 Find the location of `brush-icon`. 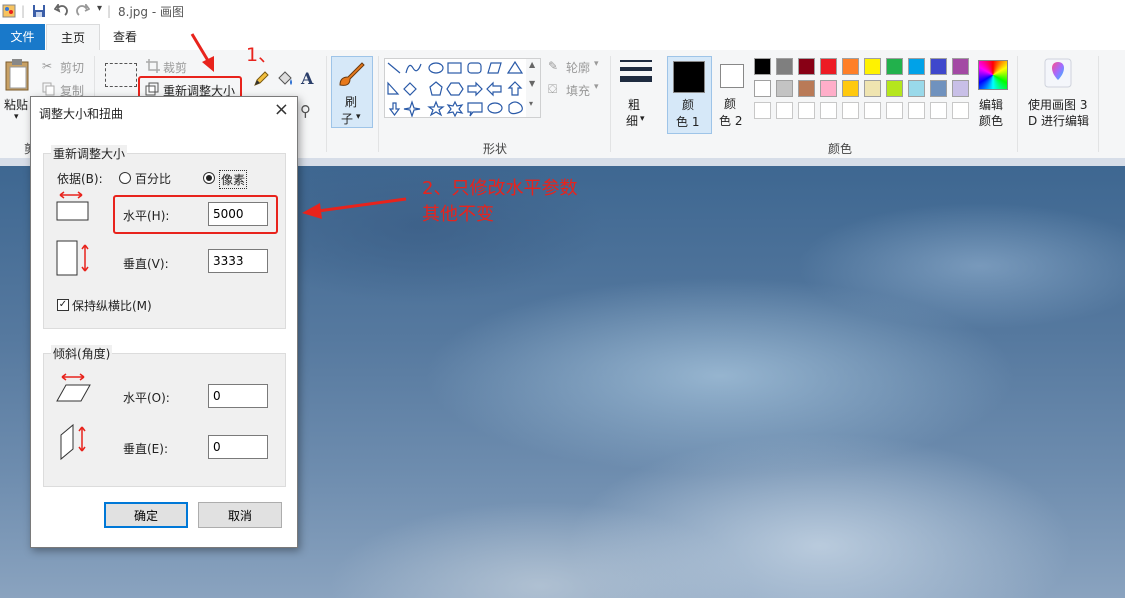

brush-icon is located at coordinates (352, 74).